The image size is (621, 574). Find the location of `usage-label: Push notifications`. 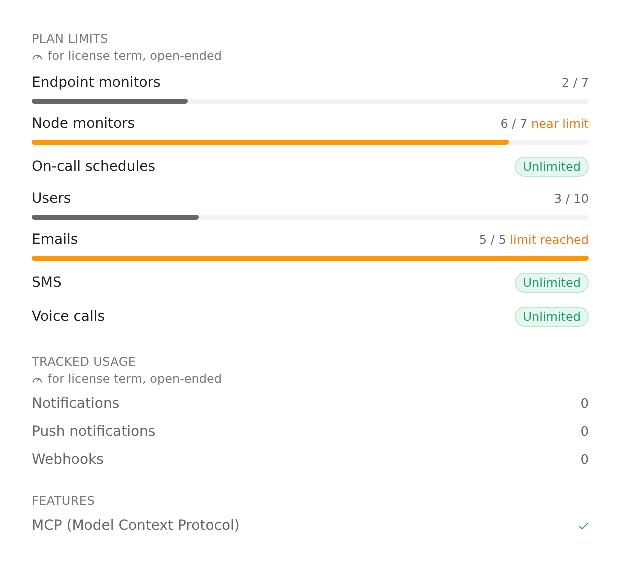

usage-label: Push notifications is located at coordinates (94, 432).